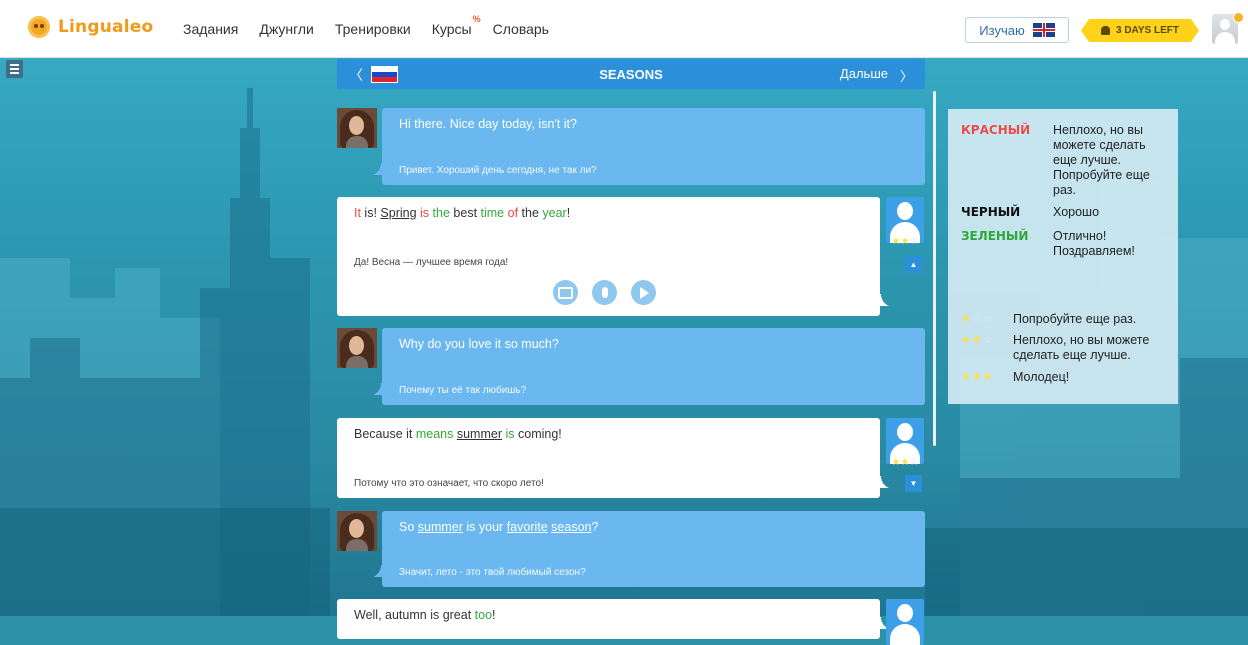 The width and height of the screenshot is (1248, 645). I want to click on legend-key-green: ЗЕЛЕНЫЙ, so click(995, 236).